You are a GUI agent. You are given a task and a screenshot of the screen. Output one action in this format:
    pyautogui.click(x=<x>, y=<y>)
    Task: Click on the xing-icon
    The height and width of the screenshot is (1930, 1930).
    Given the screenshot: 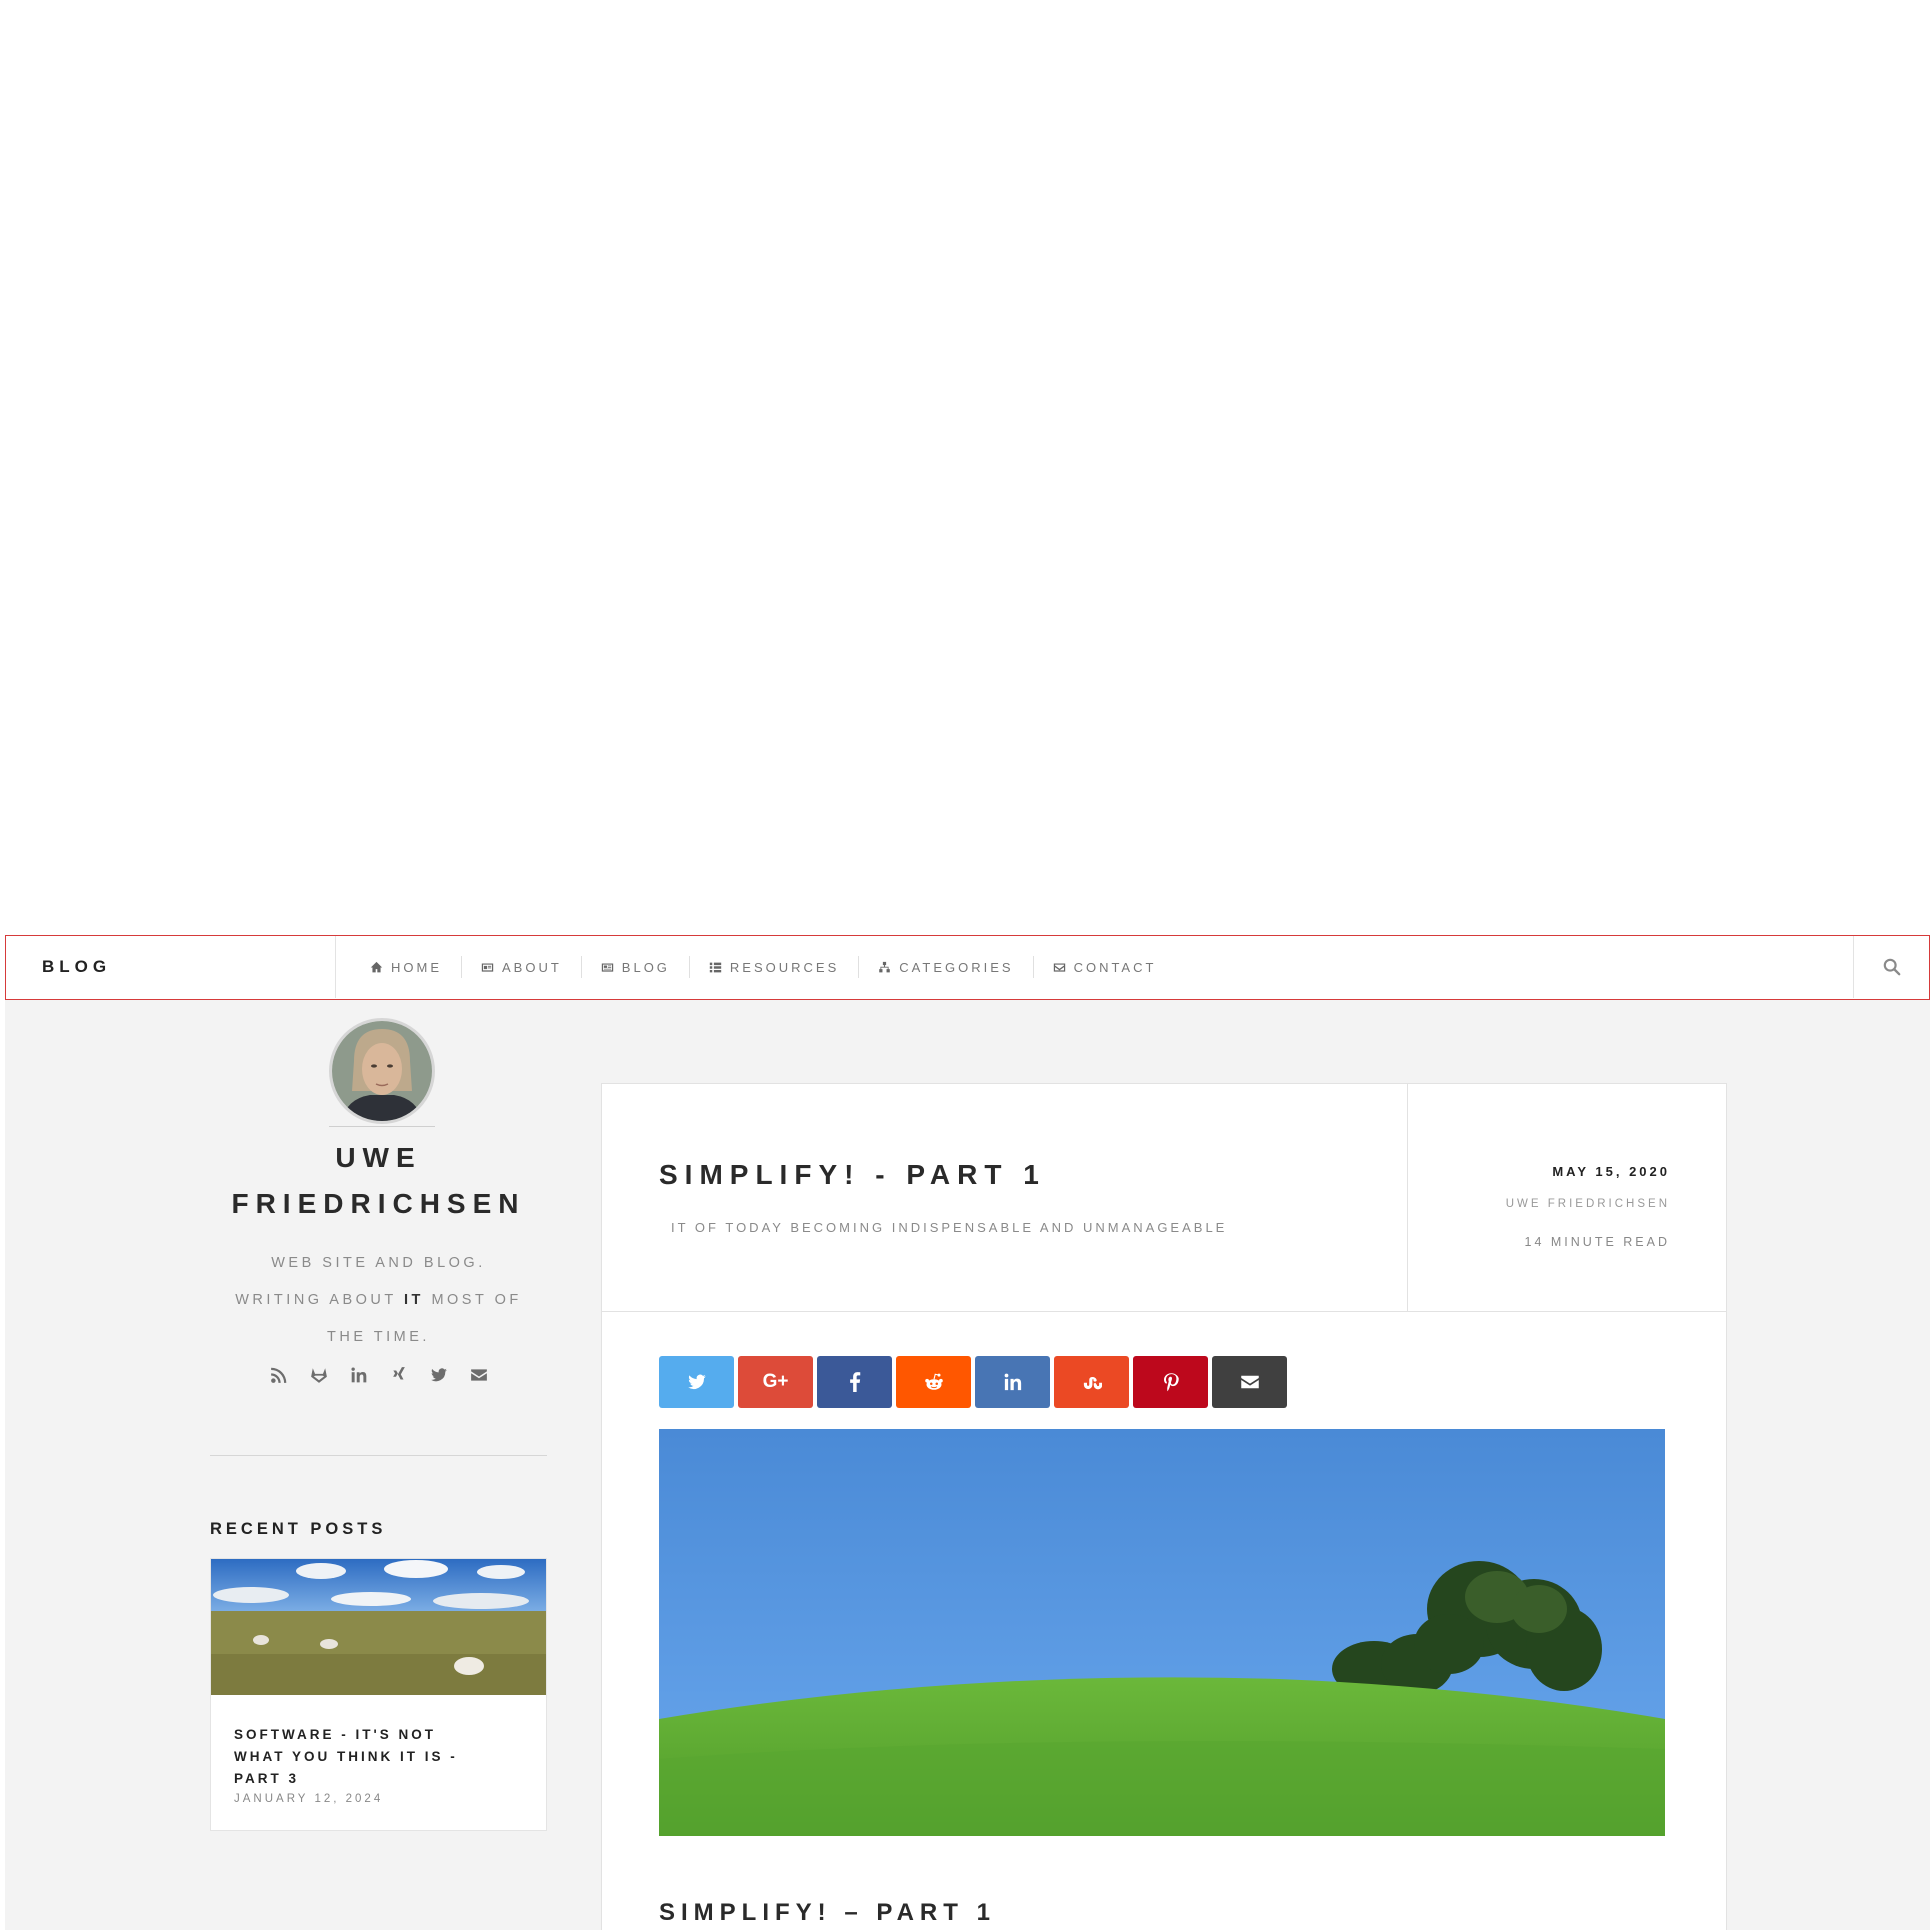 What is the action you would take?
    pyautogui.click(x=398, y=1373)
    